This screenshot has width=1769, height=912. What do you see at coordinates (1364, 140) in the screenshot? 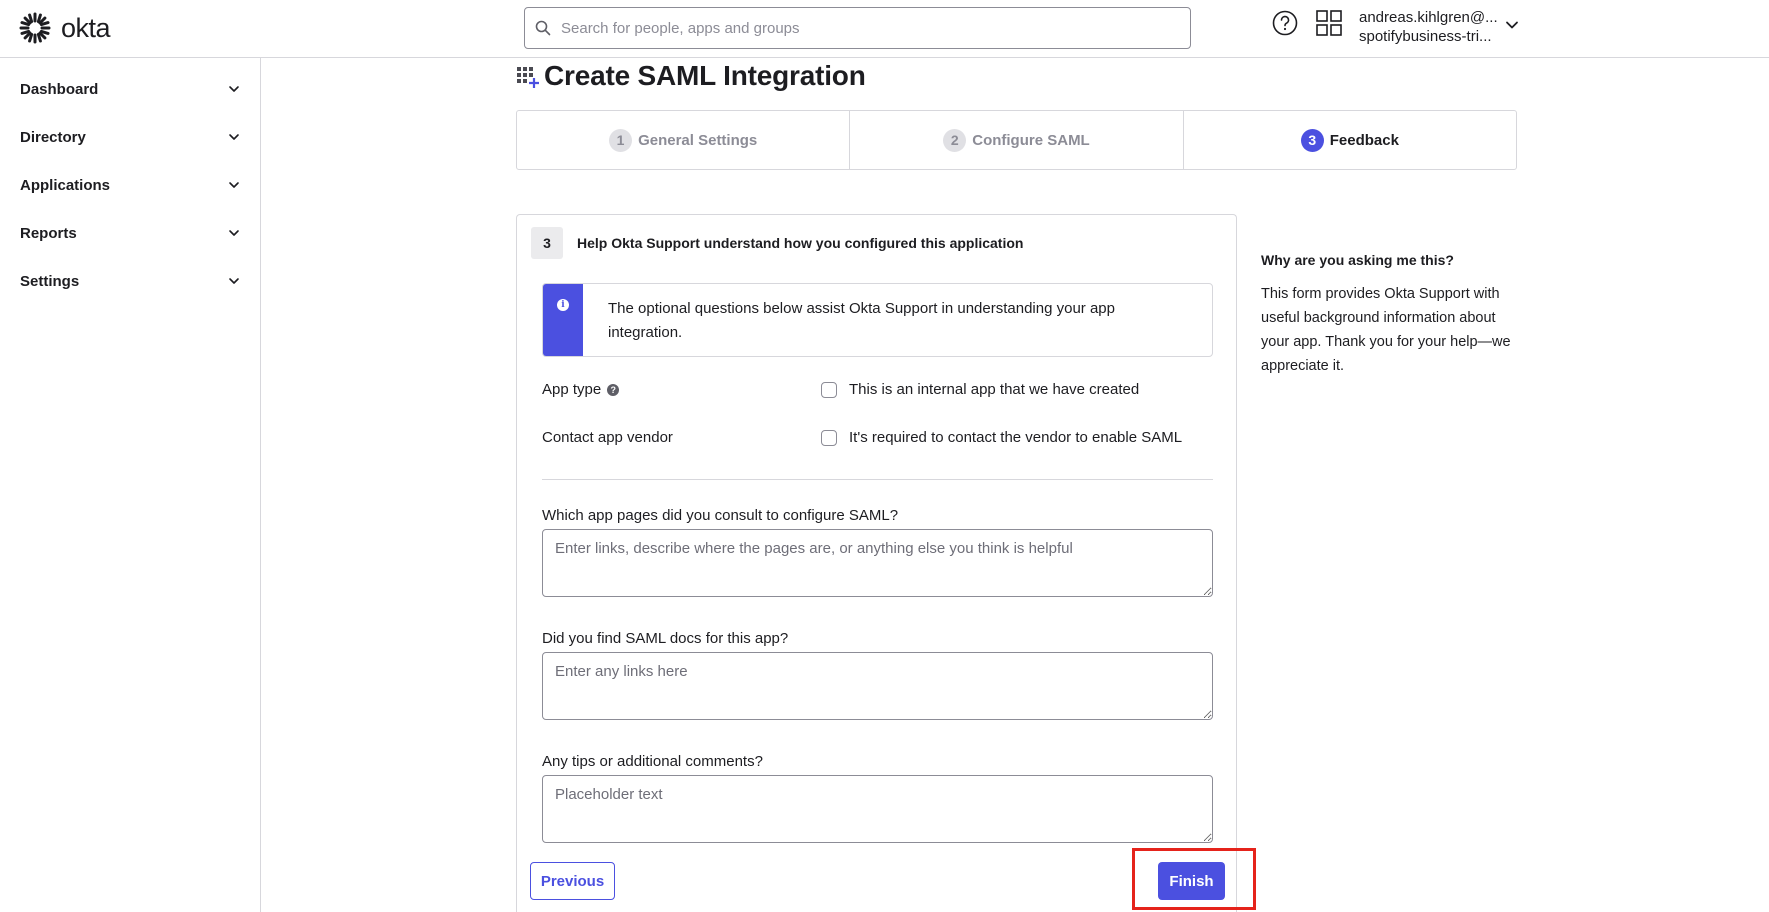
I see `step-label: Feedback` at bounding box center [1364, 140].